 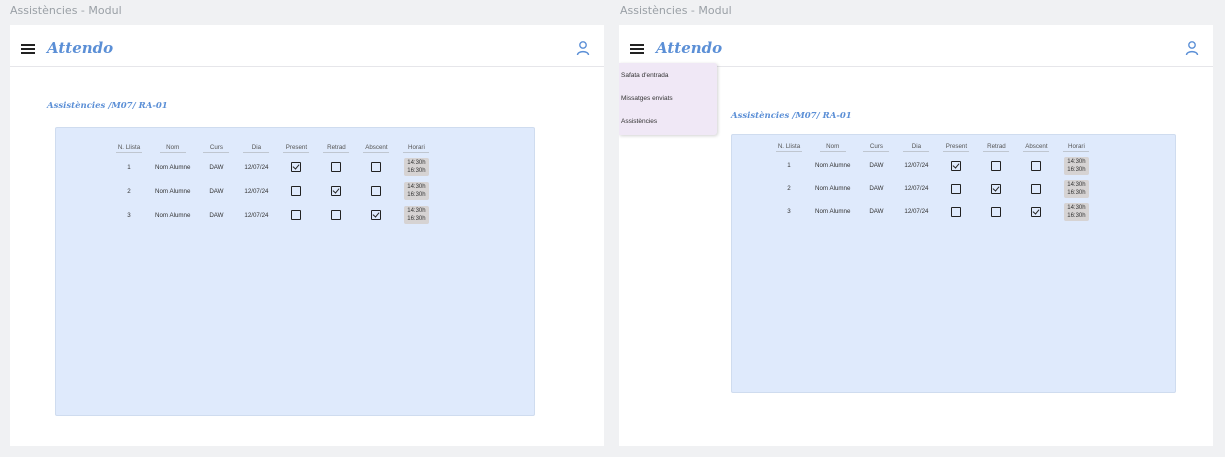 I want to click on present-cell, so click(x=956, y=211).